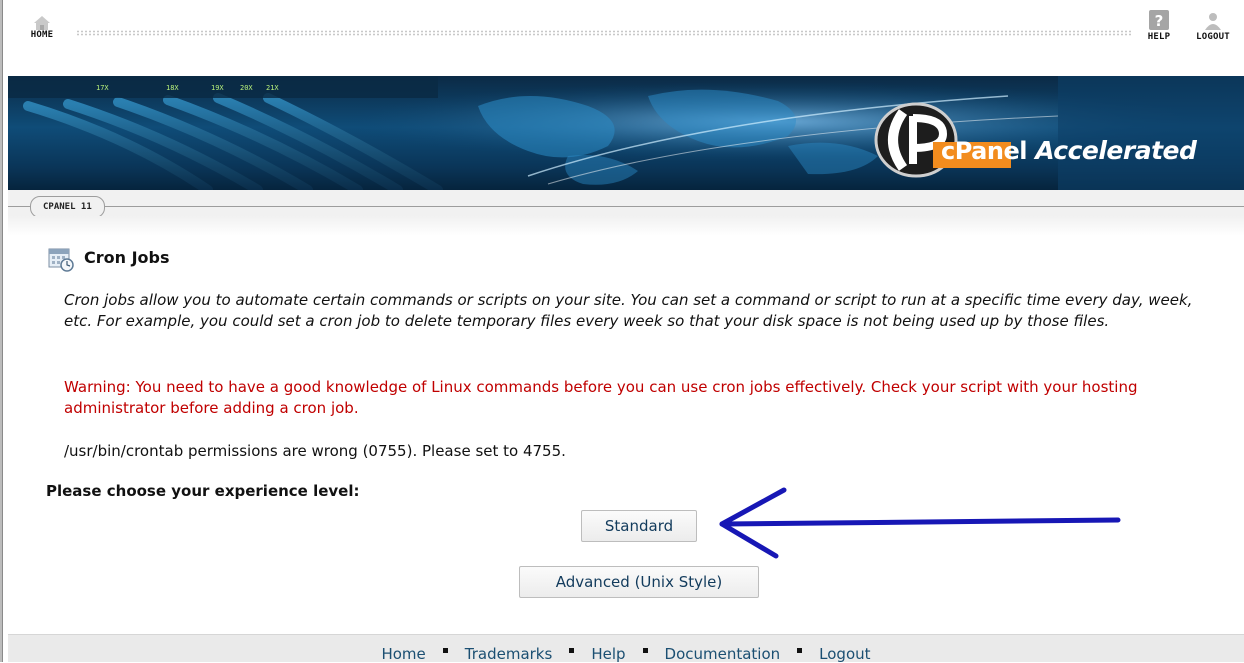 The height and width of the screenshot is (663, 1244). What do you see at coordinates (67, 207) in the screenshot?
I see `tab-cpanel-11: CPANEL 11` at bounding box center [67, 207].